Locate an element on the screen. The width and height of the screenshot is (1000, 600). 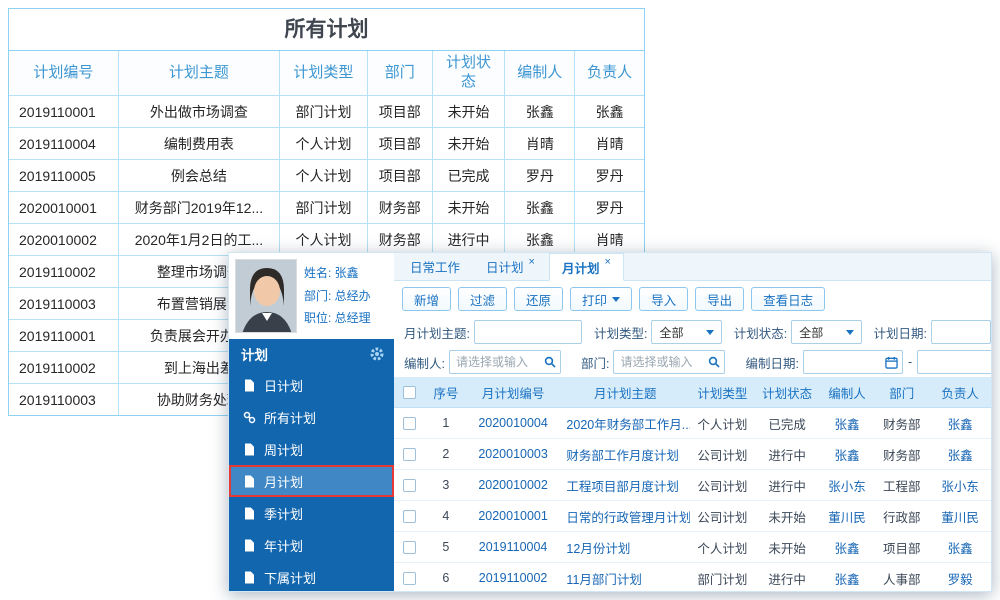
sidebar-item-month-plan: 月计划 is located at coordinates (311, 481).